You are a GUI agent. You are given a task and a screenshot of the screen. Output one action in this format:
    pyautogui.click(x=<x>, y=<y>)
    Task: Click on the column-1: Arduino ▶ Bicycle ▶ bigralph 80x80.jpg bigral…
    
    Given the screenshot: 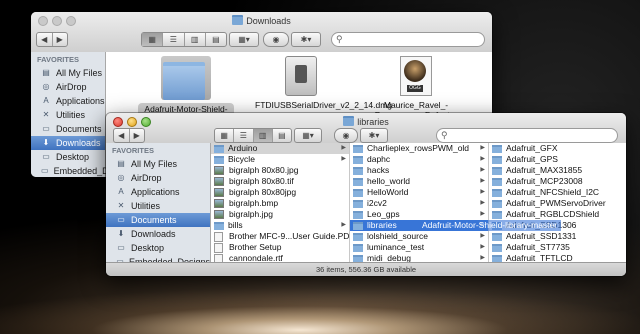 What is the action you would take?
    pyautogui.click(x=280, y=203)
    